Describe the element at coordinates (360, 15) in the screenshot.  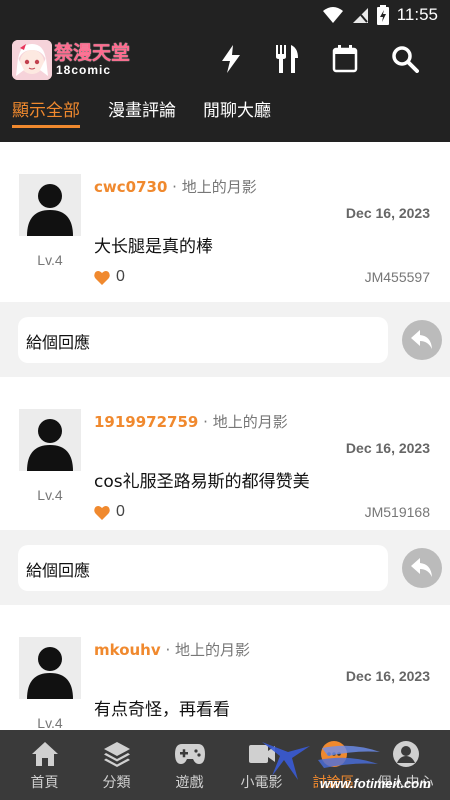
I see `no-signal-icon` at that location.